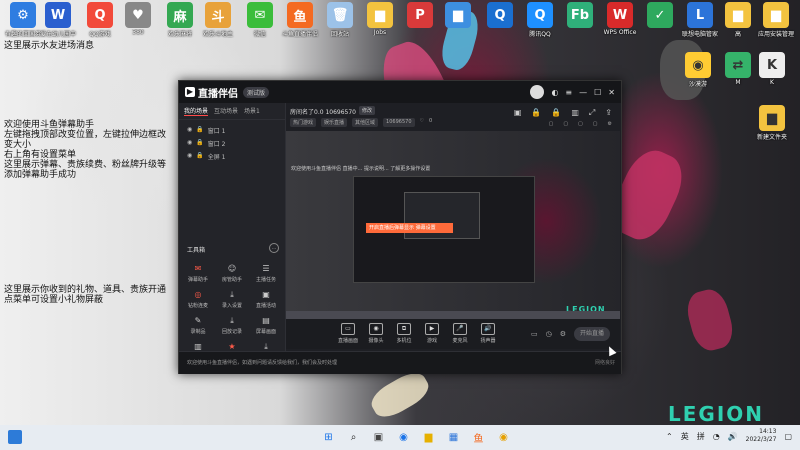  What do you see at coordinates (303, 122) in the screenshot?
I see `room-info-chip: 热门游戏` at bounding box center [303, 122].